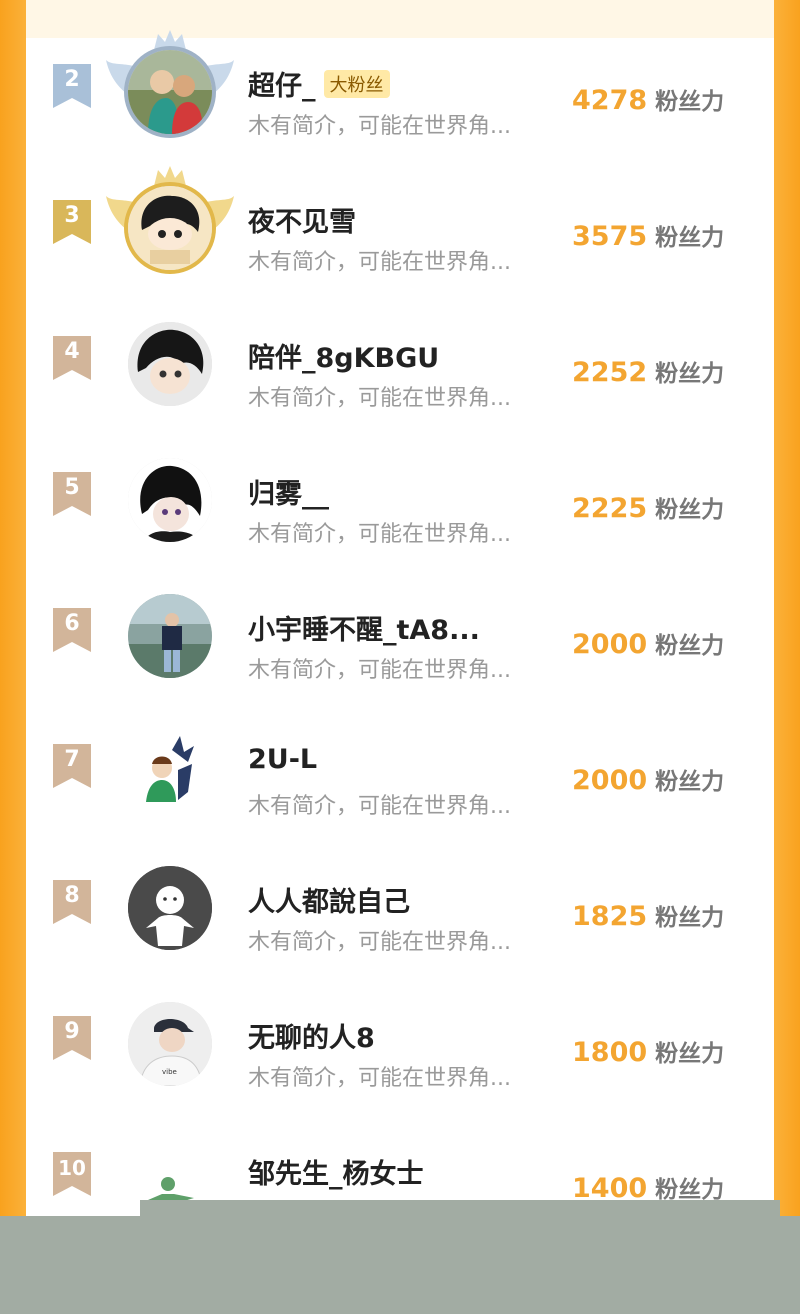 Image resolution: width=800 pixels, height=1314 pixels. I want to click on avatar-person-photo-icon: vibe, so click(170, 1044).